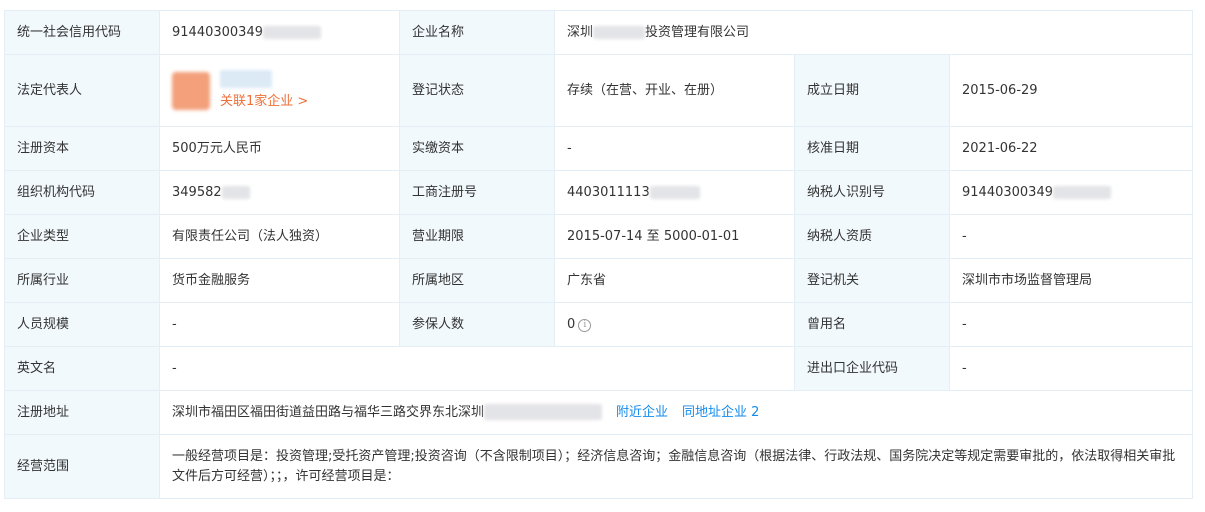 The width and height of the screenshot is (1205, 512). Describe the element at coordinates (585, 325) in the screenshot. I see `info-icon: i` at that location.